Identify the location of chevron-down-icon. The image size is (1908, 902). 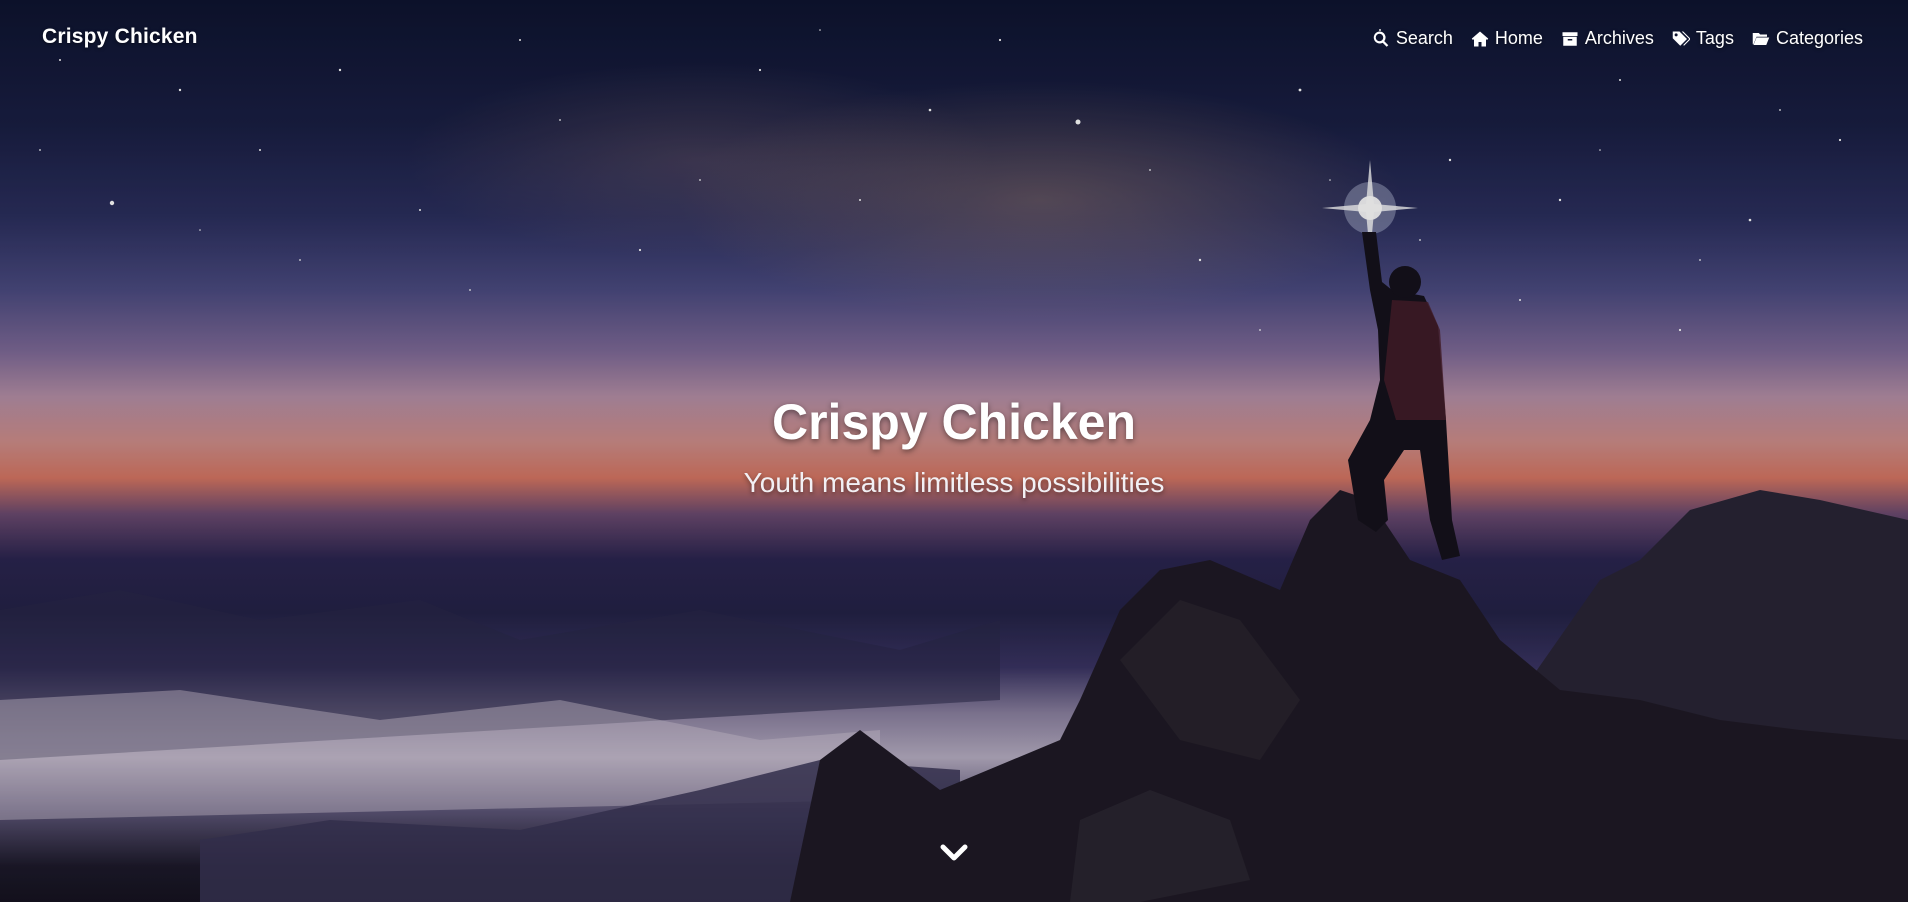
(954, 852).